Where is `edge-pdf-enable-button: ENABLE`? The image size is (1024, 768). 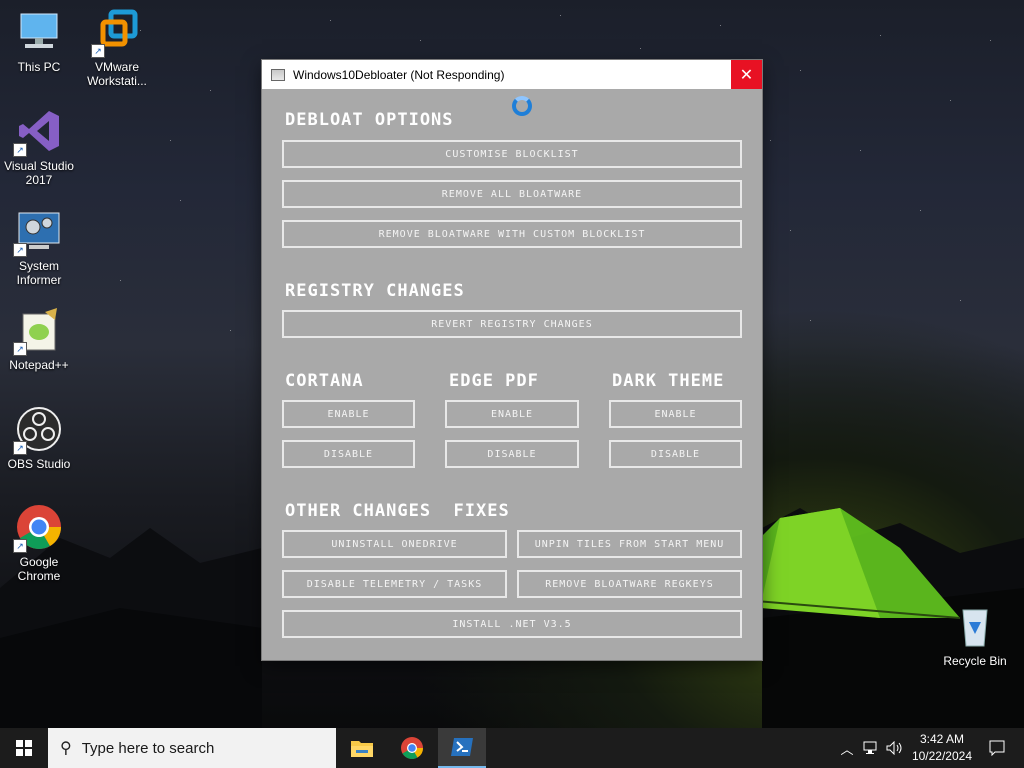
edge-pdf-enable-button: ENABLE is located at coordinates (512, 414).